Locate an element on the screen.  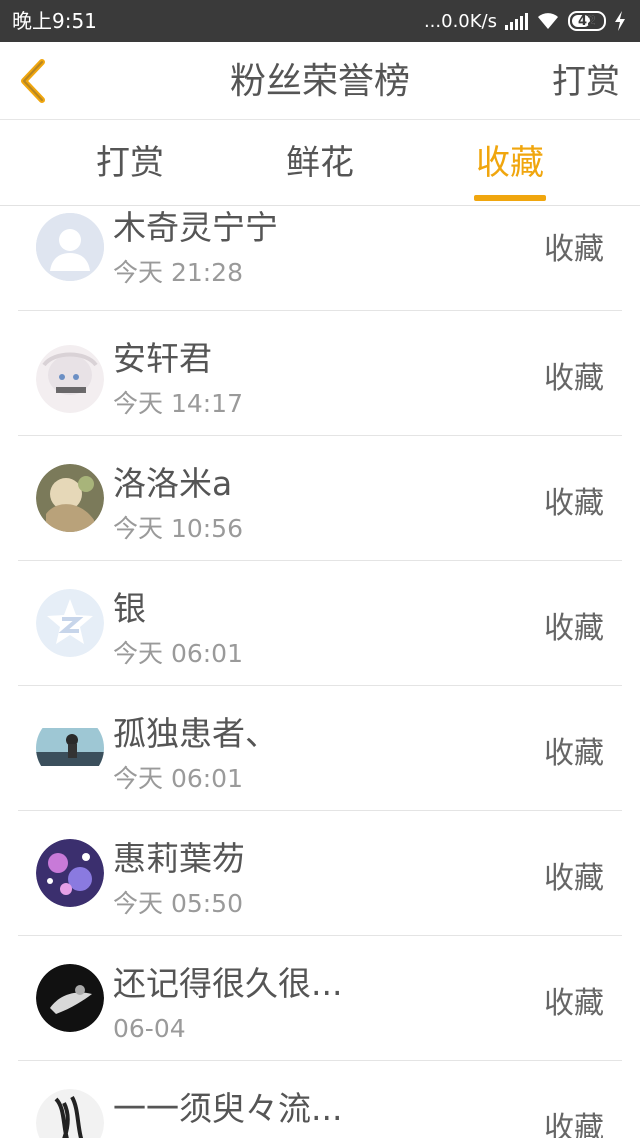
charging-icon is located at coordinates (620, 21).